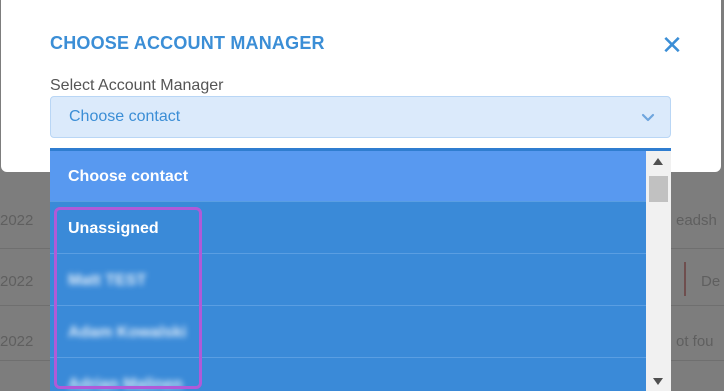  What do you see at coordinates (348, 375) in the screenshot?
I see `dropdown-option-contact: Adrian Malinen` at bounding box center [348, 375].